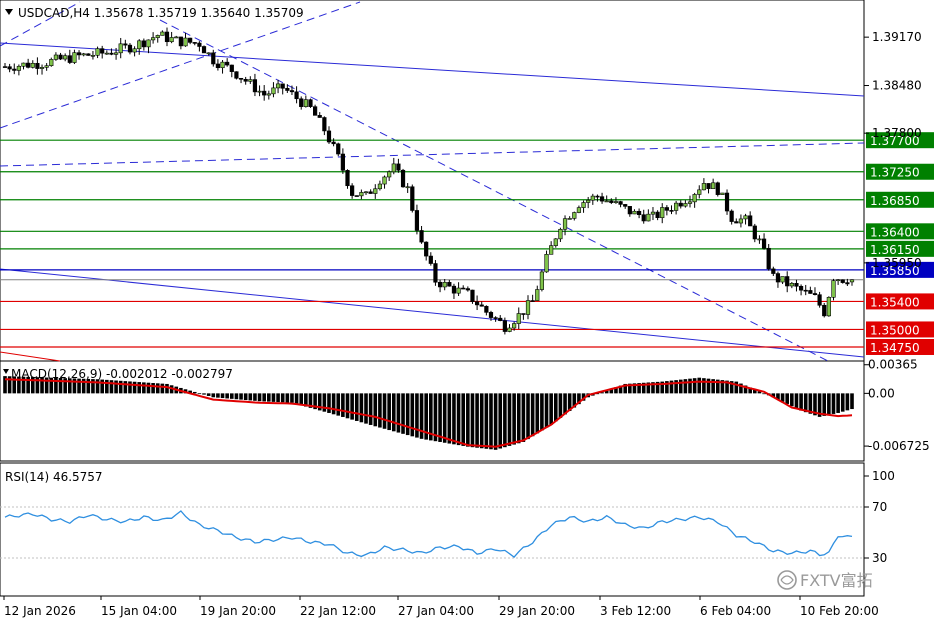 This screenshot has height=624, width=936. What do you see at coordinates (895, 173) in the screenshot?
I see `level-label: 1.37250` at bounding box center [895, 173].